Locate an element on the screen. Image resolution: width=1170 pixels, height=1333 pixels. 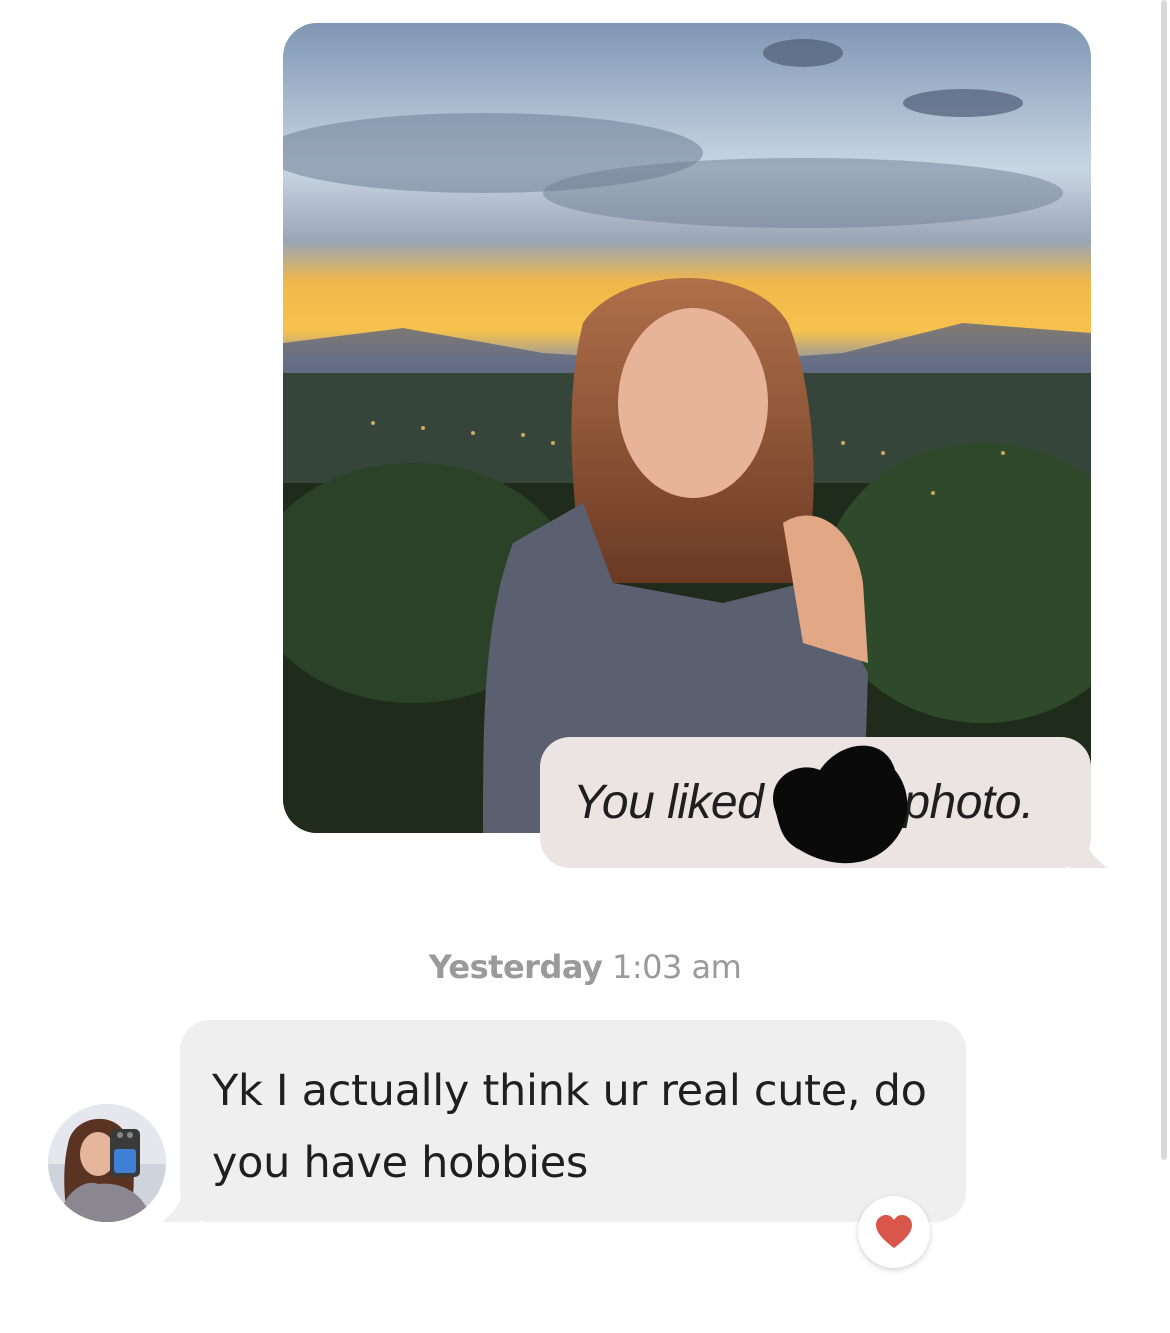
scrollbar is located at coordinates (1164, 580).